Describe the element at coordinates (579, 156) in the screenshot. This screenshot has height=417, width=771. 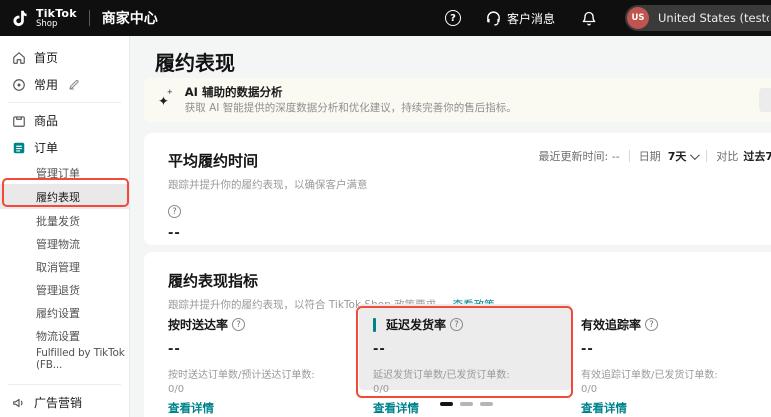
I see `last-updated-label: 最近更新时间: --` at that location.